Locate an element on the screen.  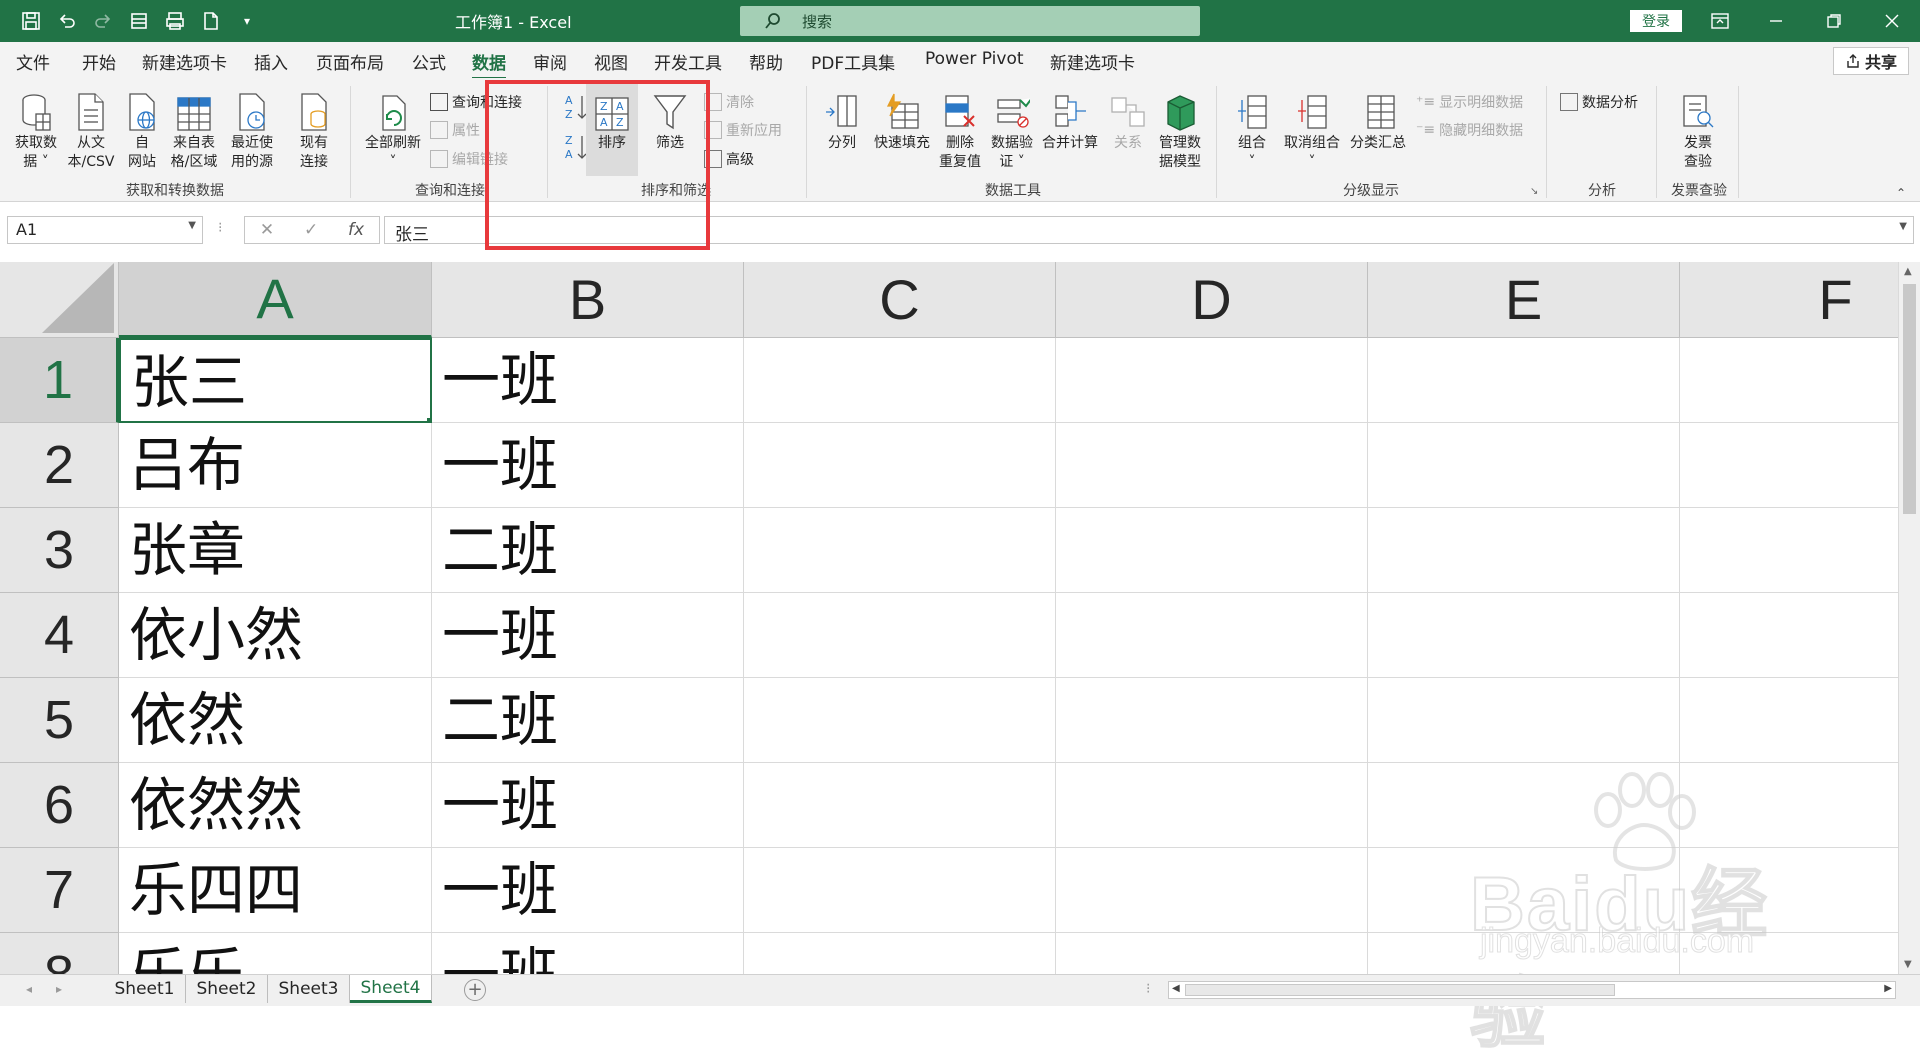
minimize-icon is located at coordinates (1776, 21).